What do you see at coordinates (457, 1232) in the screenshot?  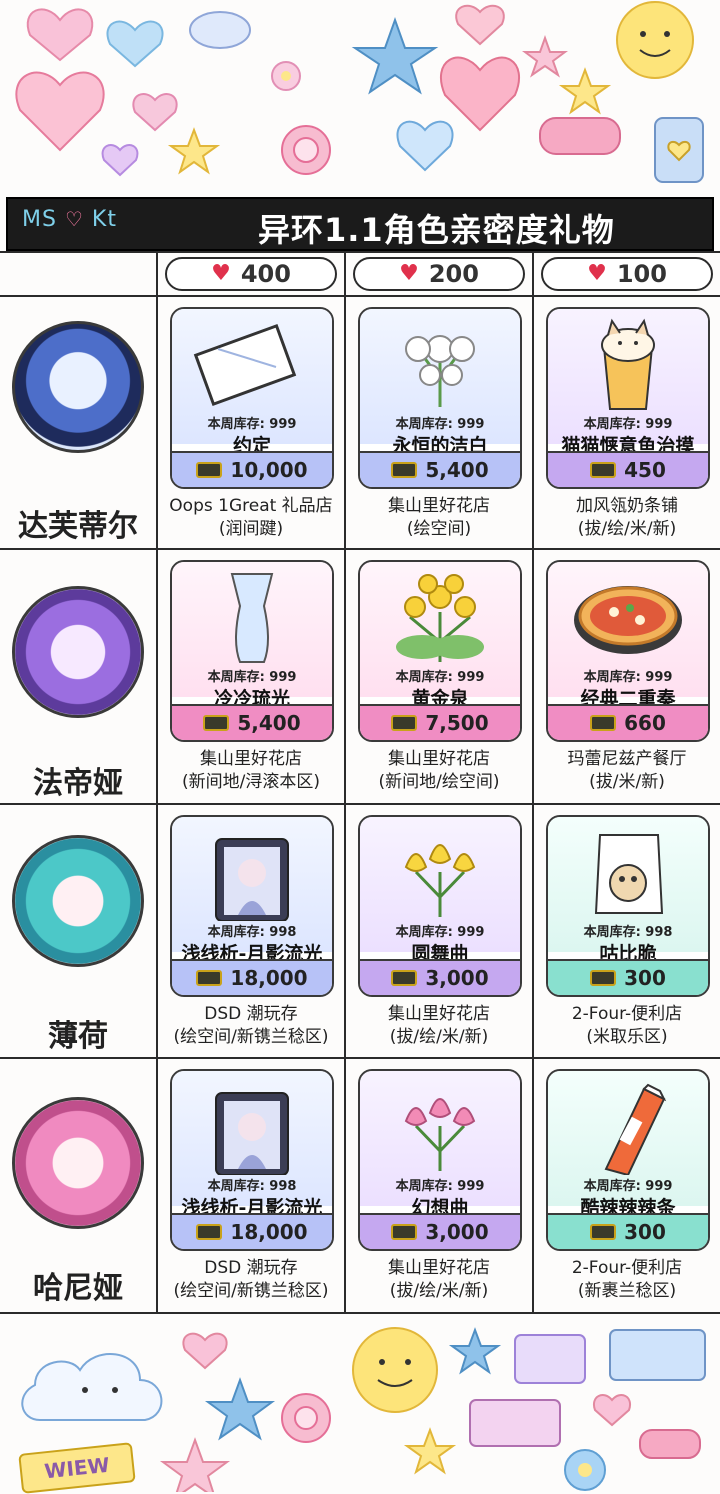 I see `gift-price: 3,000` at bounding box center [457, 1232].